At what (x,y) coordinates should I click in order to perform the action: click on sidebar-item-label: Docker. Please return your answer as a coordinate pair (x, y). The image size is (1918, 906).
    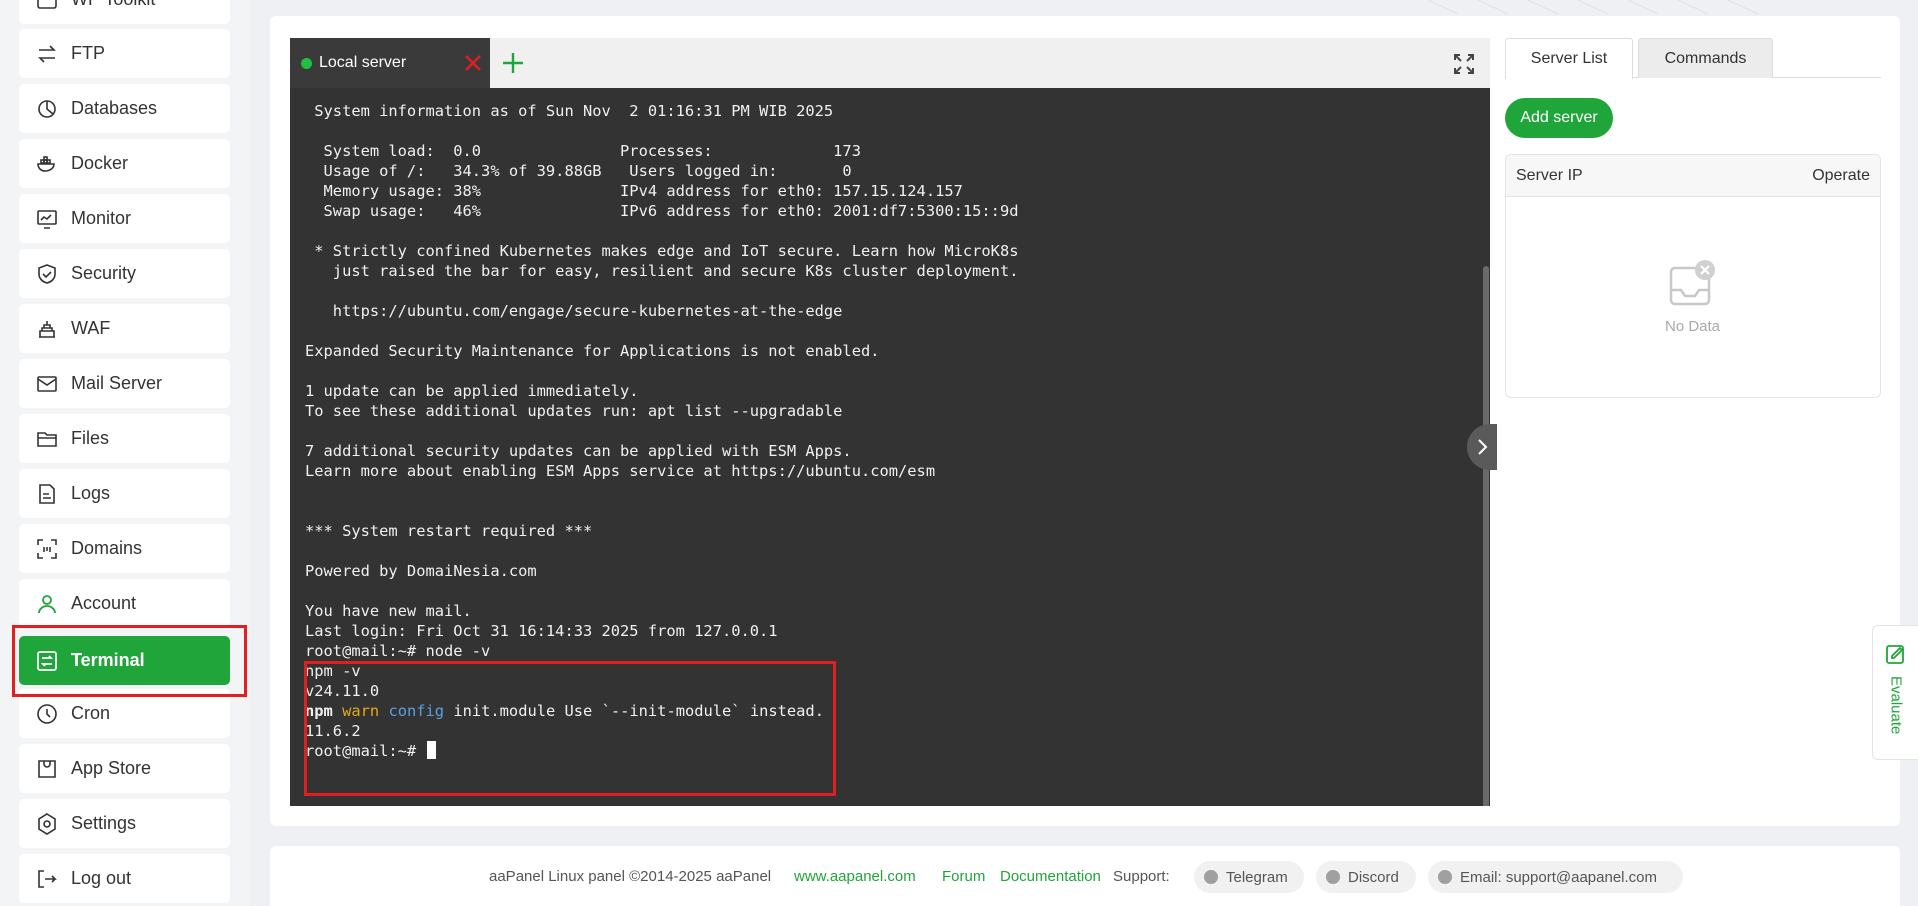
    Looking at the image, I should click on (100, 163).